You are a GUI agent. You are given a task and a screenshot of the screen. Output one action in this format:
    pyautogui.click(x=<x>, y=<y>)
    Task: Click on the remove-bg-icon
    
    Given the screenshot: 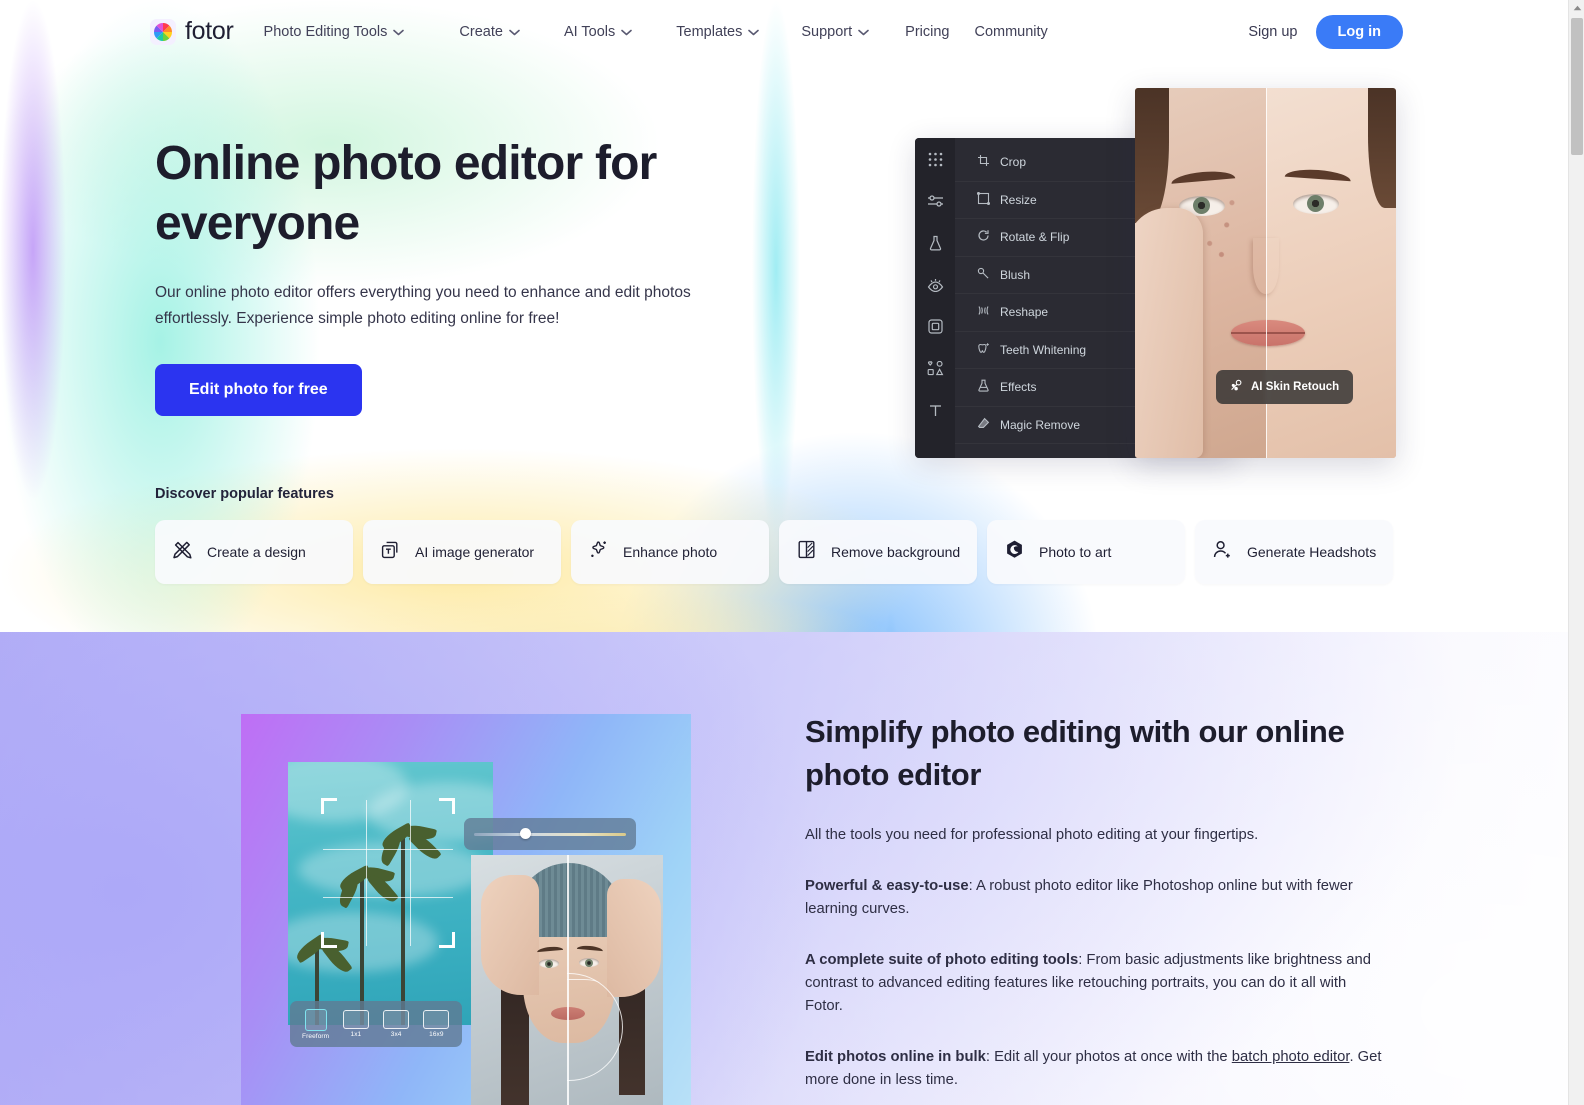 What is the action you would take?
    pyautogui.click(x=806, y=552)
    